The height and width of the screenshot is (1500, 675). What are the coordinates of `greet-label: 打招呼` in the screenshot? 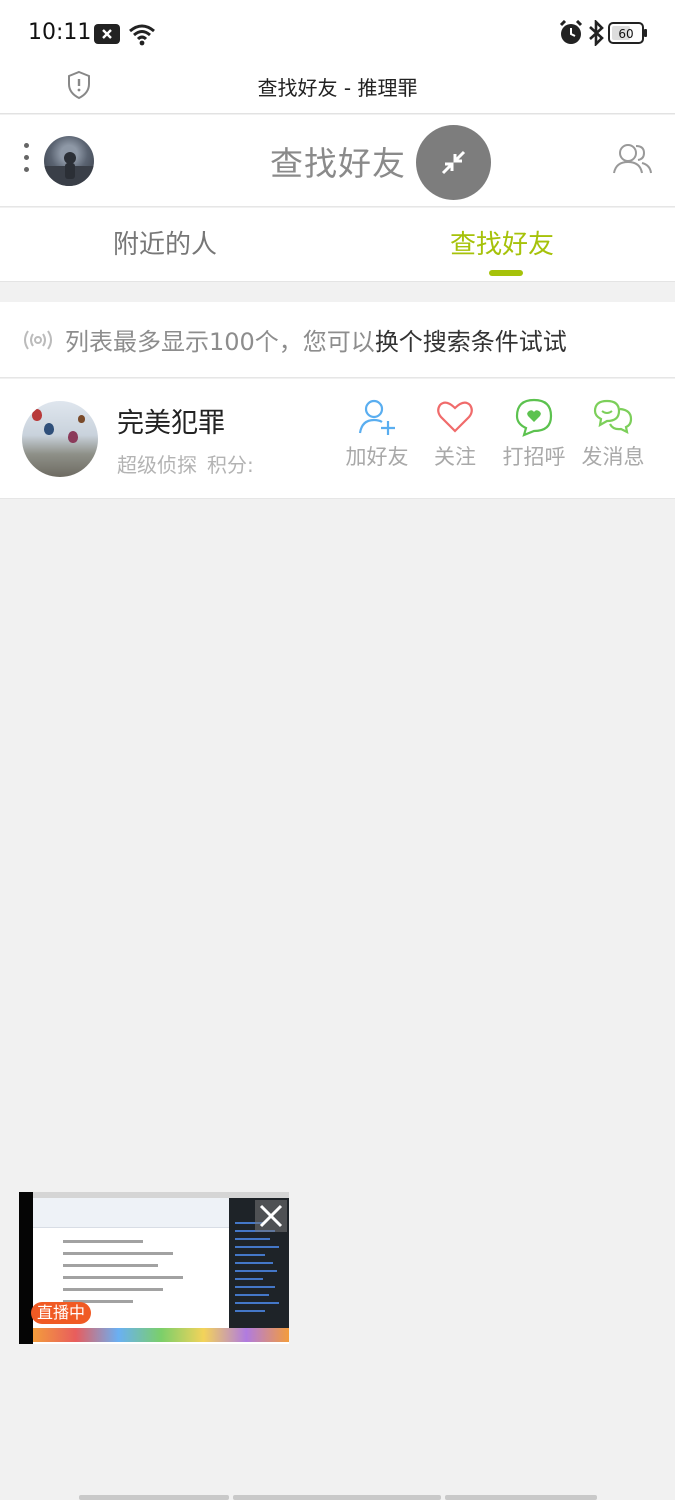 It's located at (534, 457).